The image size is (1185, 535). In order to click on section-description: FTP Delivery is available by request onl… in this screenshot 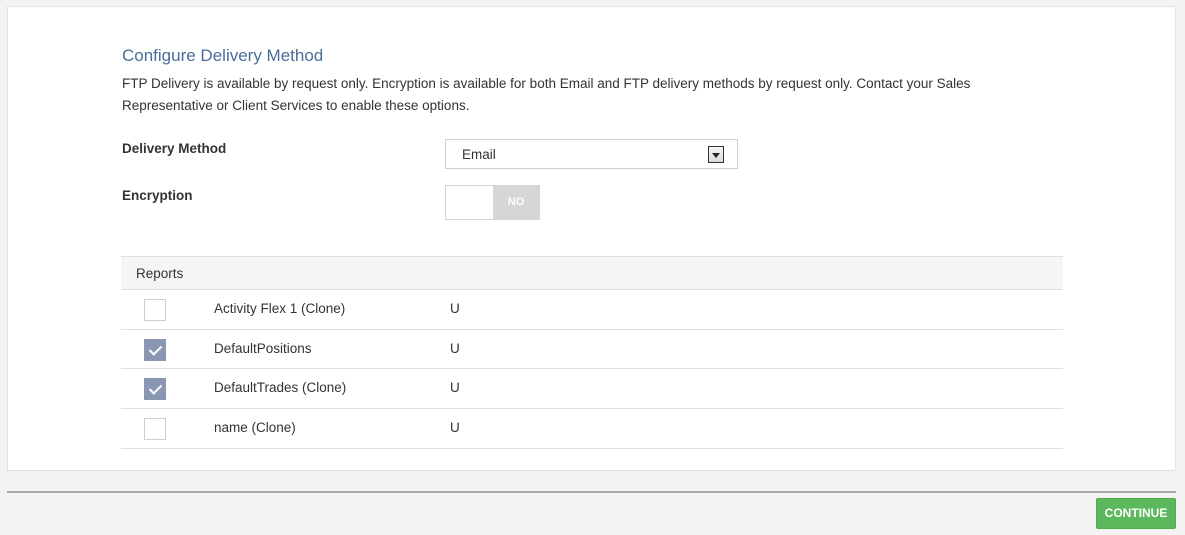, I will do `click(546, 94)`.